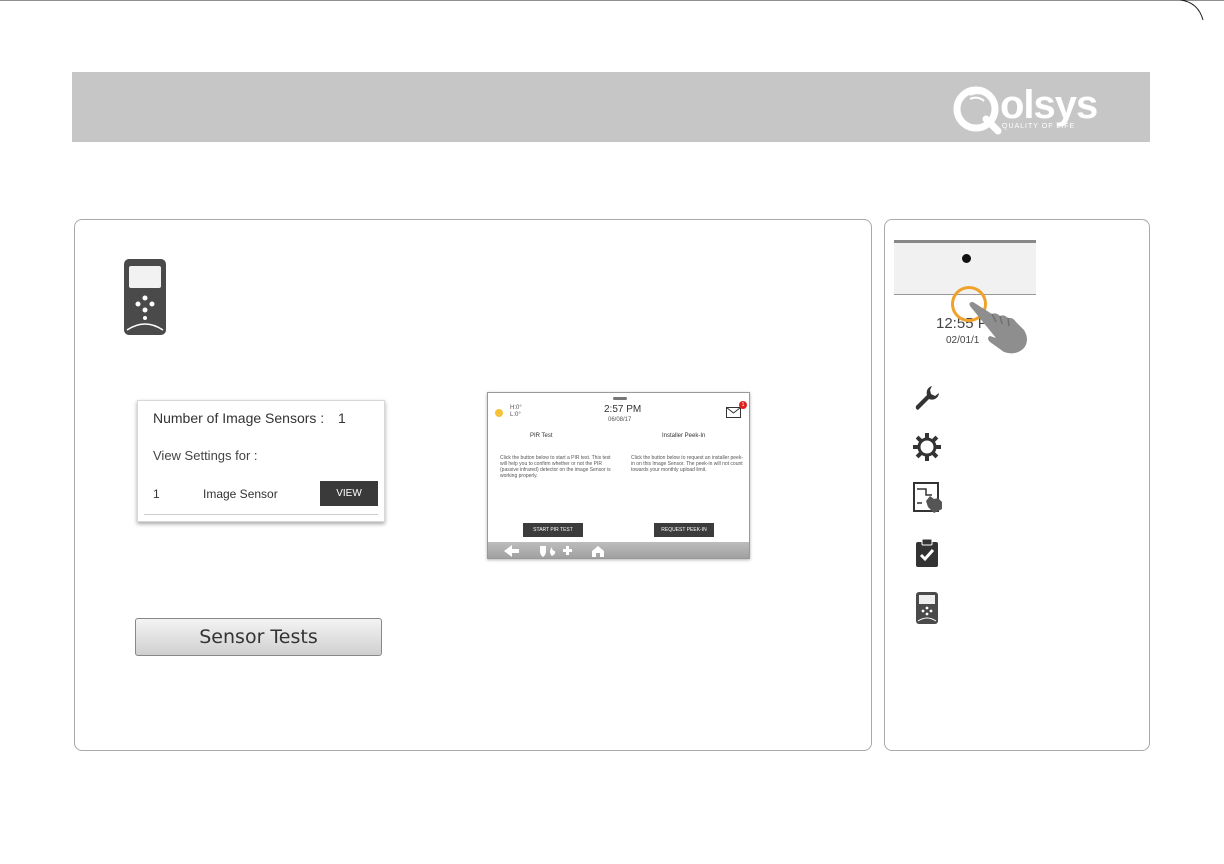 Image resolution: width=1224 pixels, height=864 pixels. What do you see at coordinates (515, 415) in the screenshot?
I see `weather-low: L:0°` at bounding box center [515, 415].